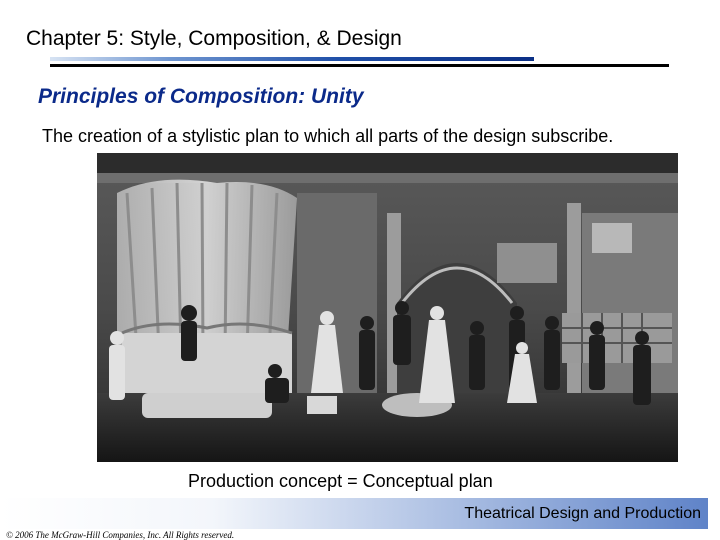 The width and height of the screenshot is (720, 540). I want to click on section-title: Principles of Composition: Unity, so click(201, 96).